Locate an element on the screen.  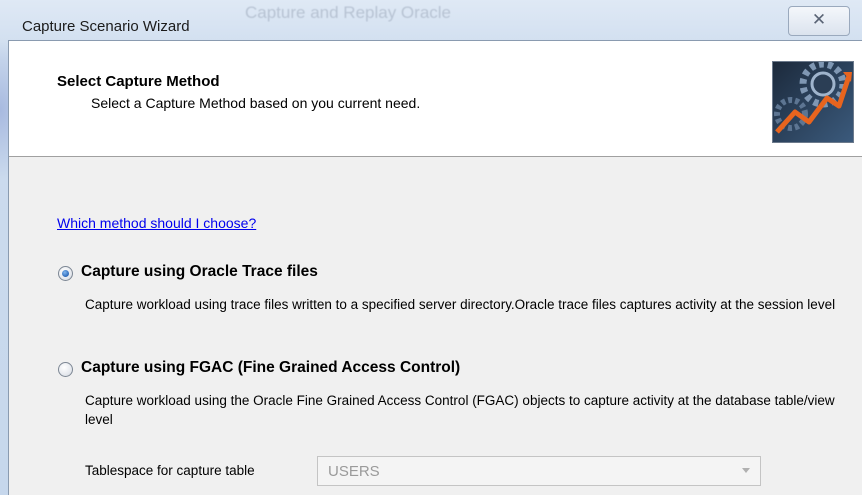
help-link: Which method should I choose? is located at coordinates (156, 223).